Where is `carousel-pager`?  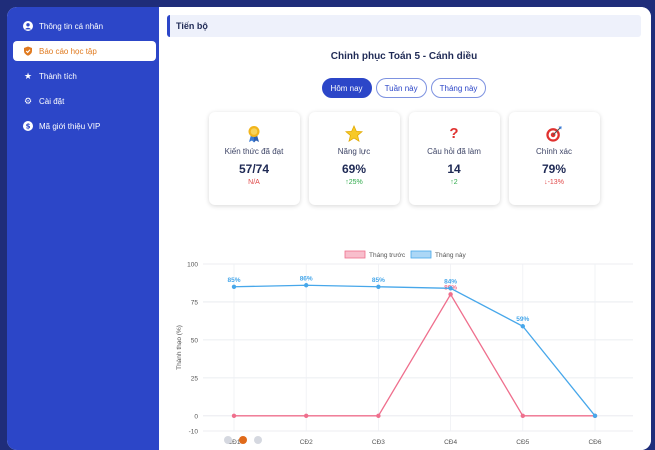 carousel-pager is located at coordinates (243, 440).